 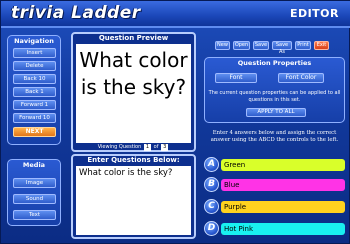 I want to click on answer-a-input: Green, so click(x=283, y=165).